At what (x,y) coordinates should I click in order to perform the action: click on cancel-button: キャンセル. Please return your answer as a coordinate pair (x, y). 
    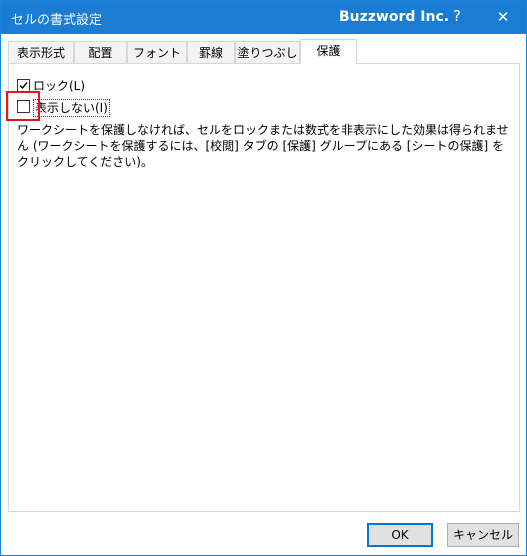
    Looking at the image, I should click on (483, 535).